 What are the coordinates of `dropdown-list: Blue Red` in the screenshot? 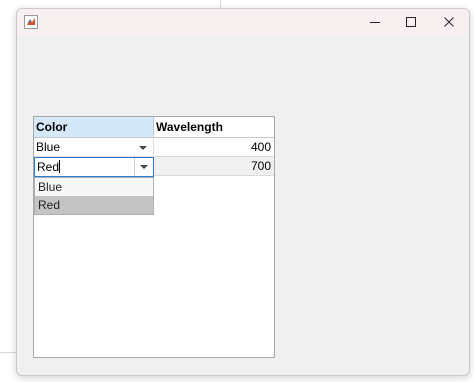 It's located at (94, 196).